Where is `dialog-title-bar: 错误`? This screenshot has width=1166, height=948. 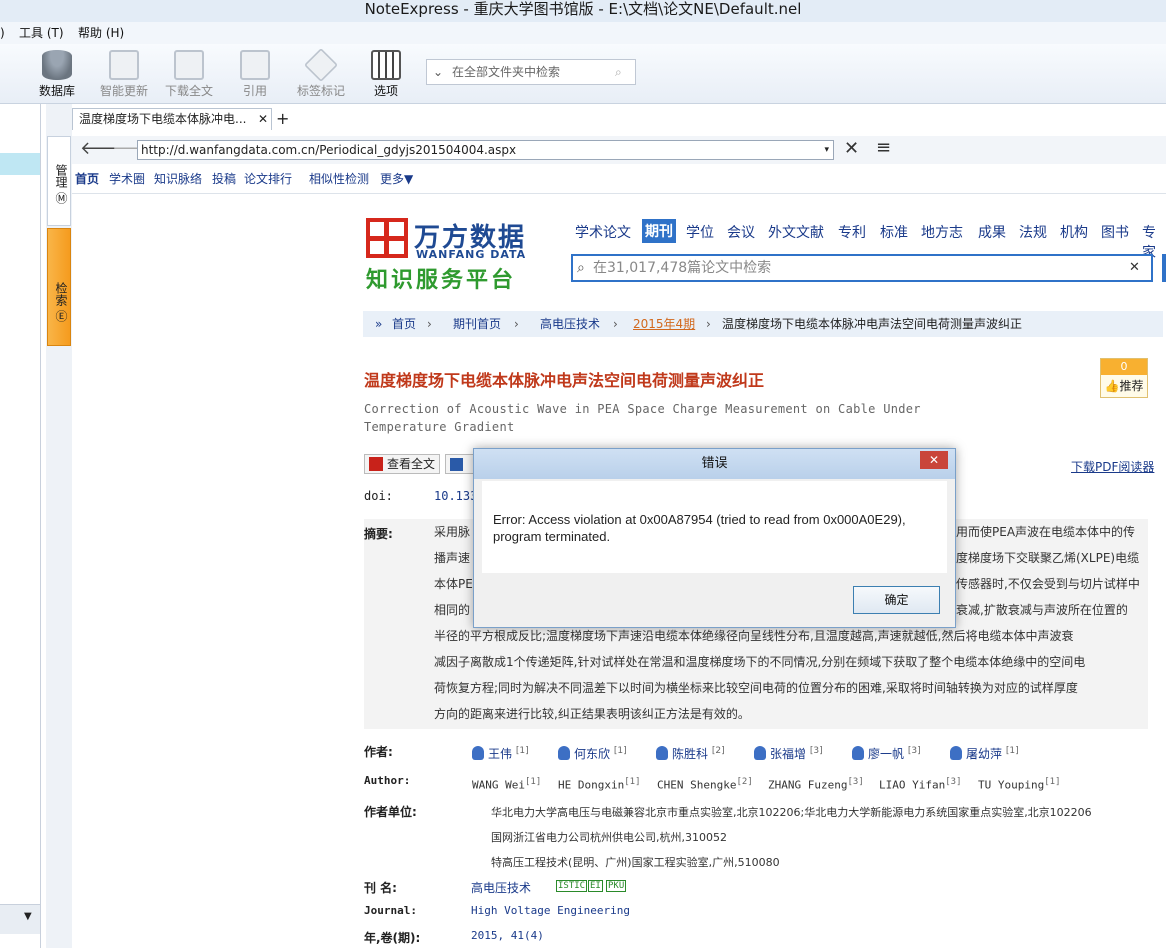
dialog-title-bar: 错误 is located at coordinates (714, 464).